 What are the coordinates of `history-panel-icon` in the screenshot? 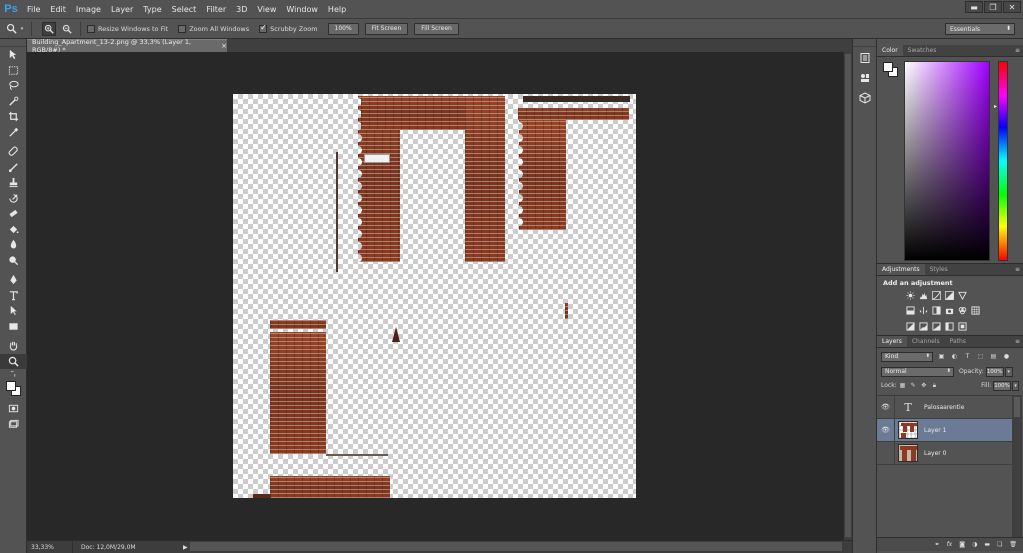 It's located at (864, 58).